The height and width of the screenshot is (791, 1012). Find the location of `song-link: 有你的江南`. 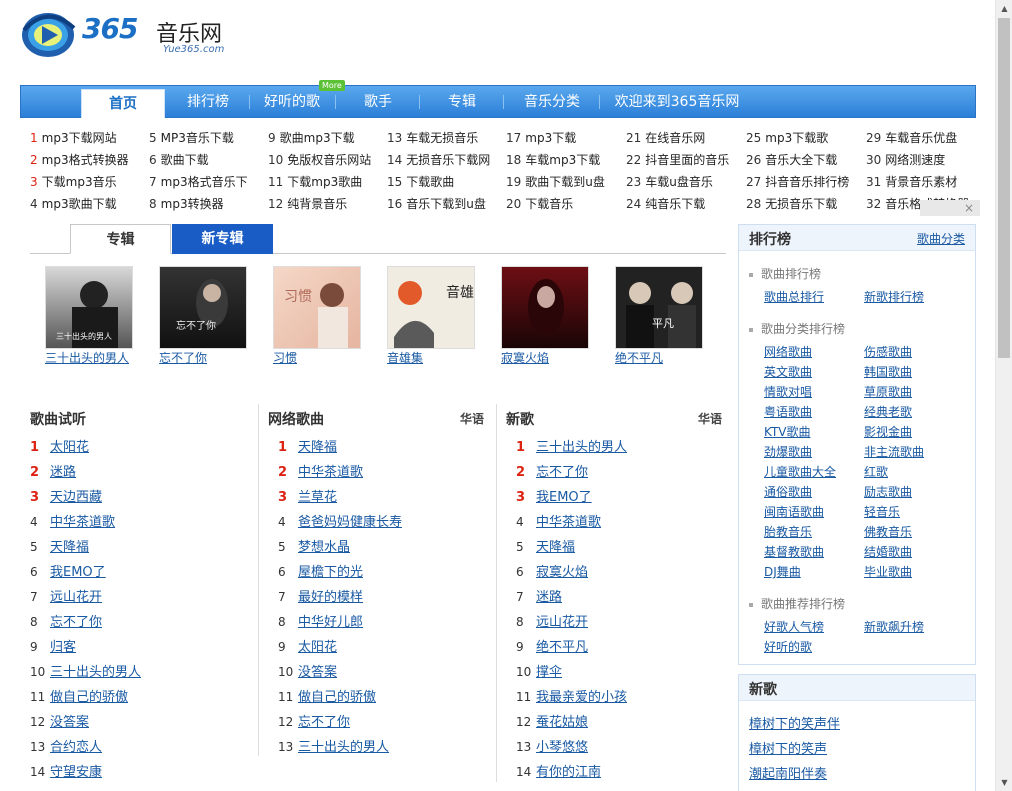

song-link: 有你的江南 is located at coordinates (568, 772).